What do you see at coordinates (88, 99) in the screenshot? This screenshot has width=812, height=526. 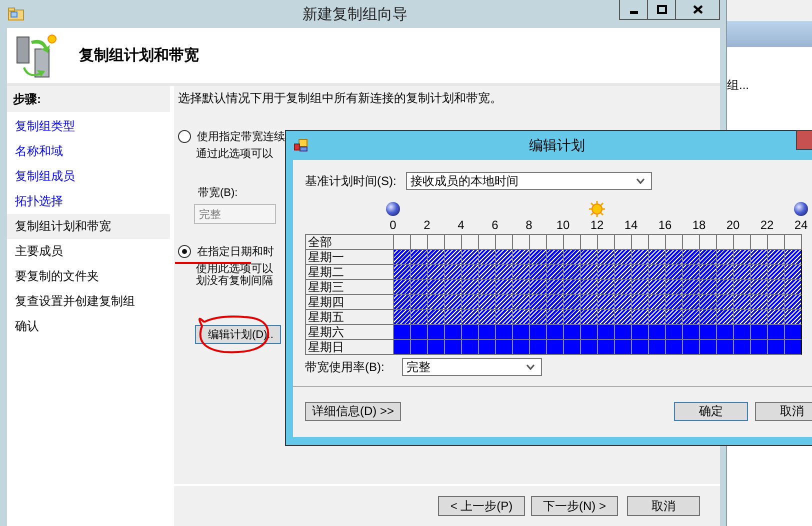 I see `steps-heading: 步骤:` at bounding box center [88, 99].